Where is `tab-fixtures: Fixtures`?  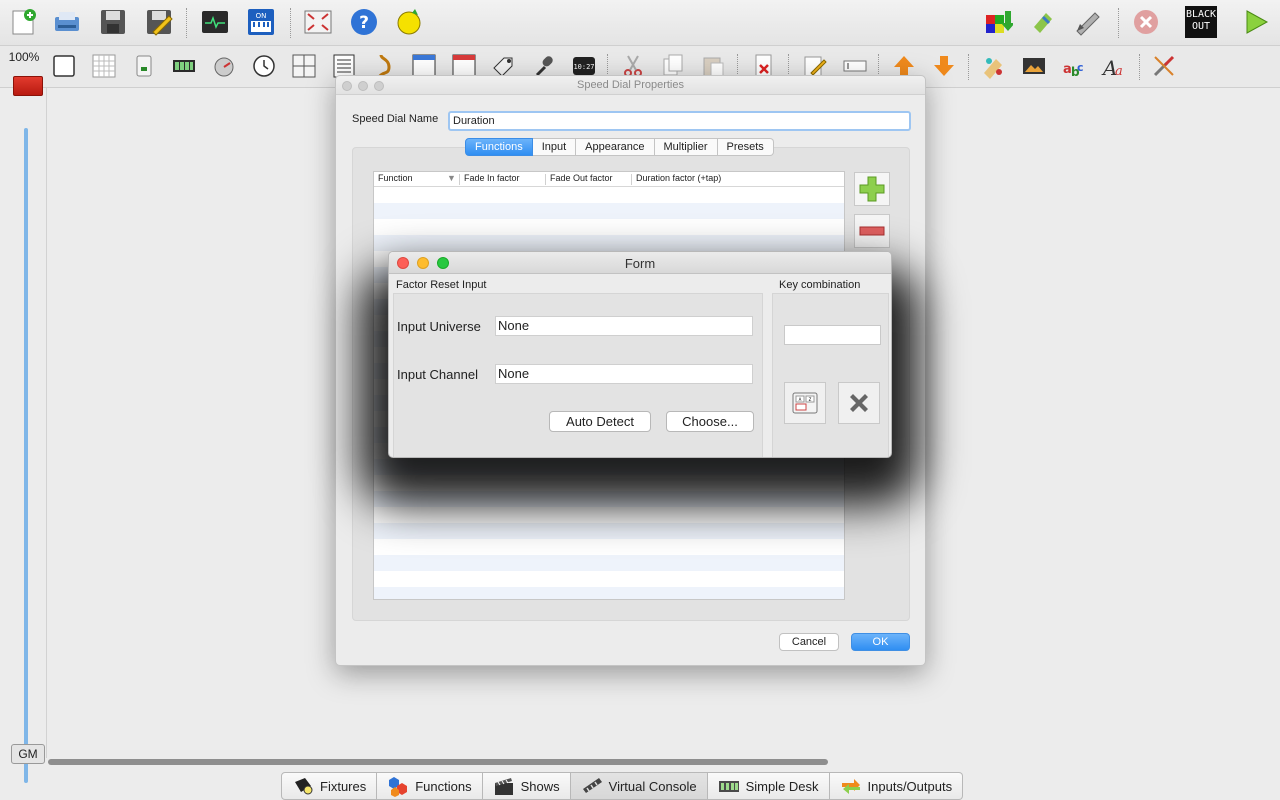
tab-fixtures: Fixtures is located at coordinates (329, 786).